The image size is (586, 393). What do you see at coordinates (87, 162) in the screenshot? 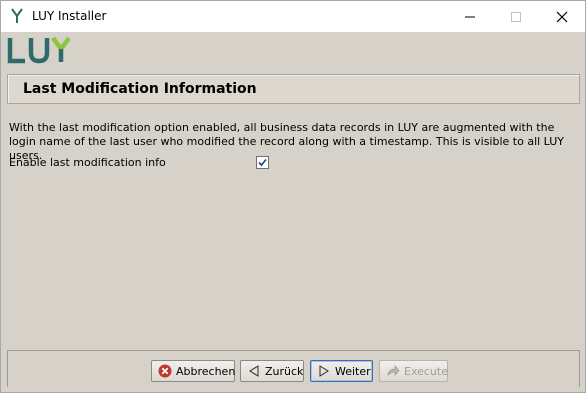
I see `enable-last-modification-label: Enable last modification info` at bounding box center [87, 162].